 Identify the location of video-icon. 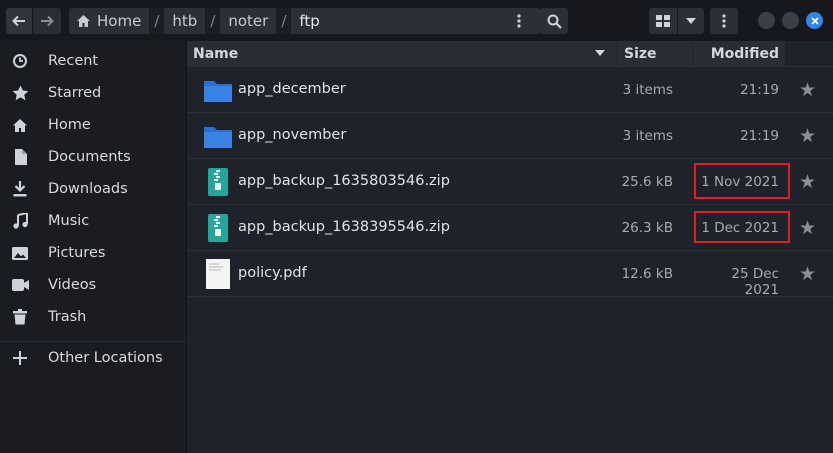
(20, 285).